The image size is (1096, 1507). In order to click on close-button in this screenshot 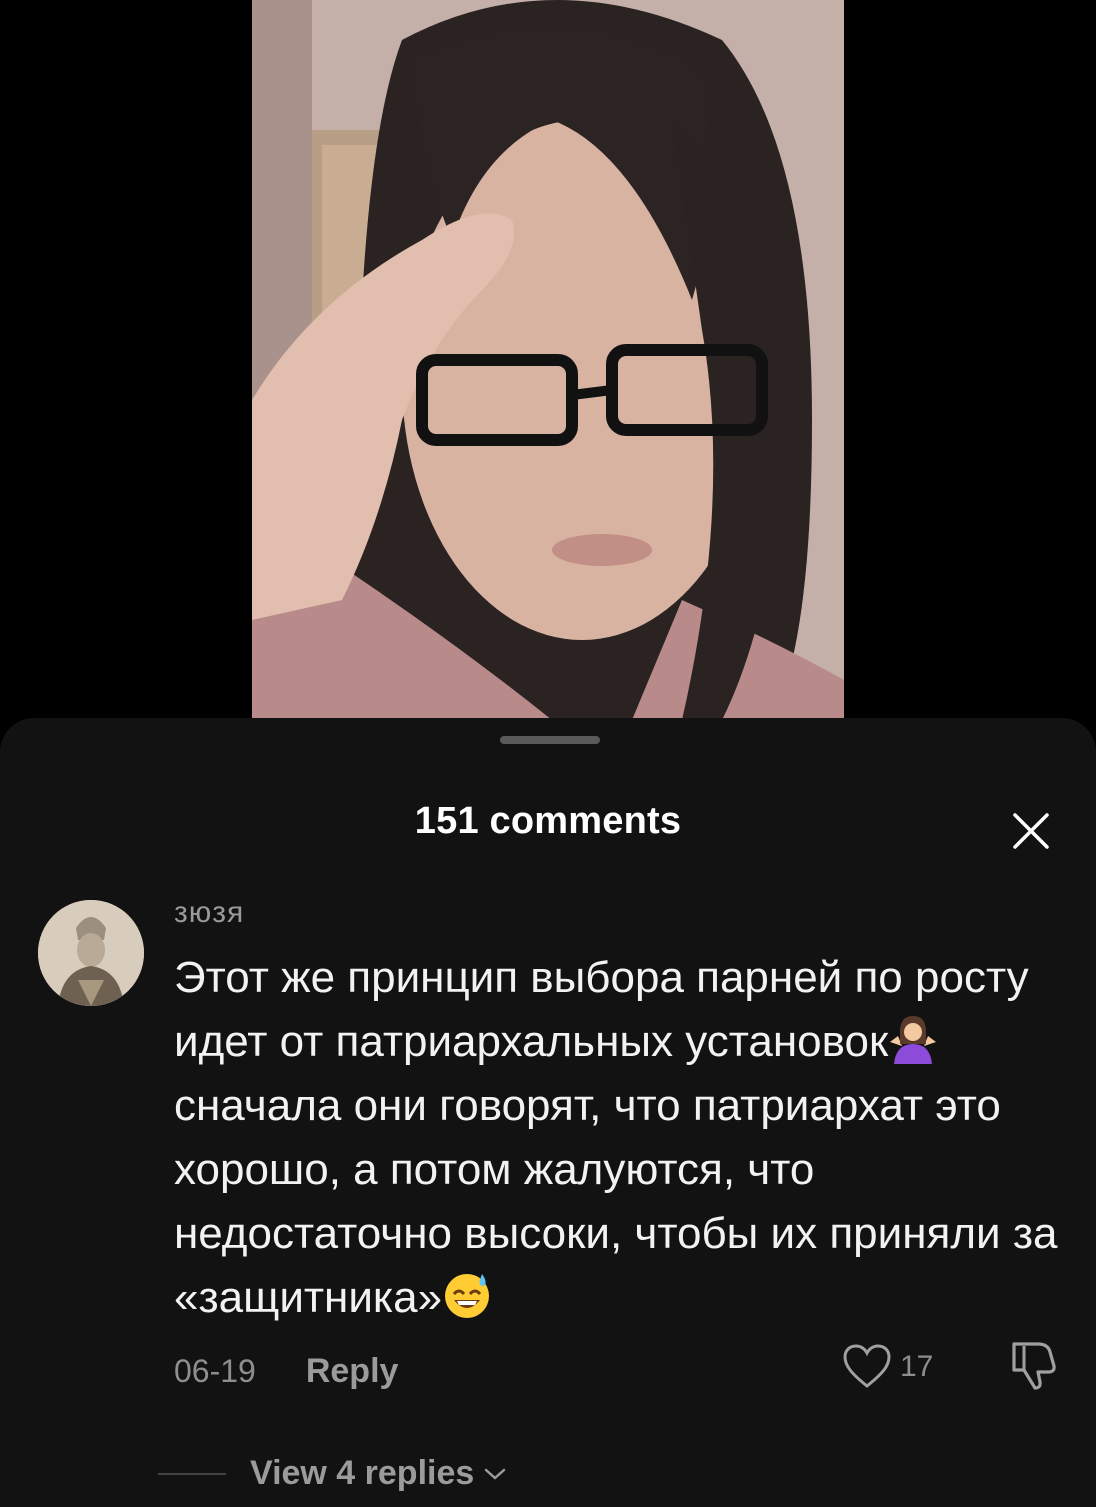, I will do `click(1031, 831)`.